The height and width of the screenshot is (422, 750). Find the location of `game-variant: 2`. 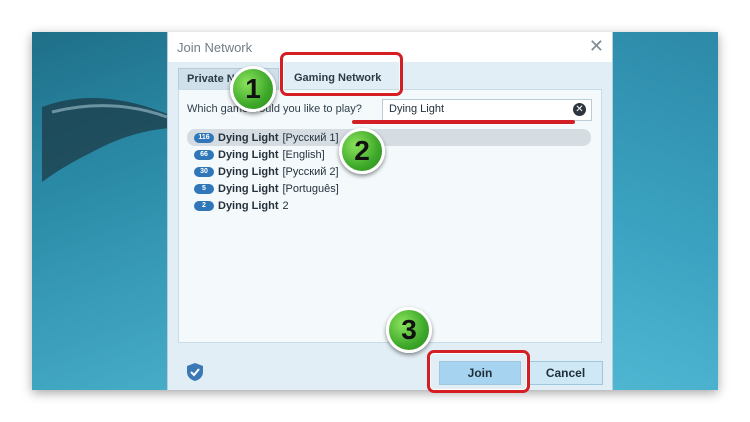

game-variant: 2 is located at coordinates (285, 205).